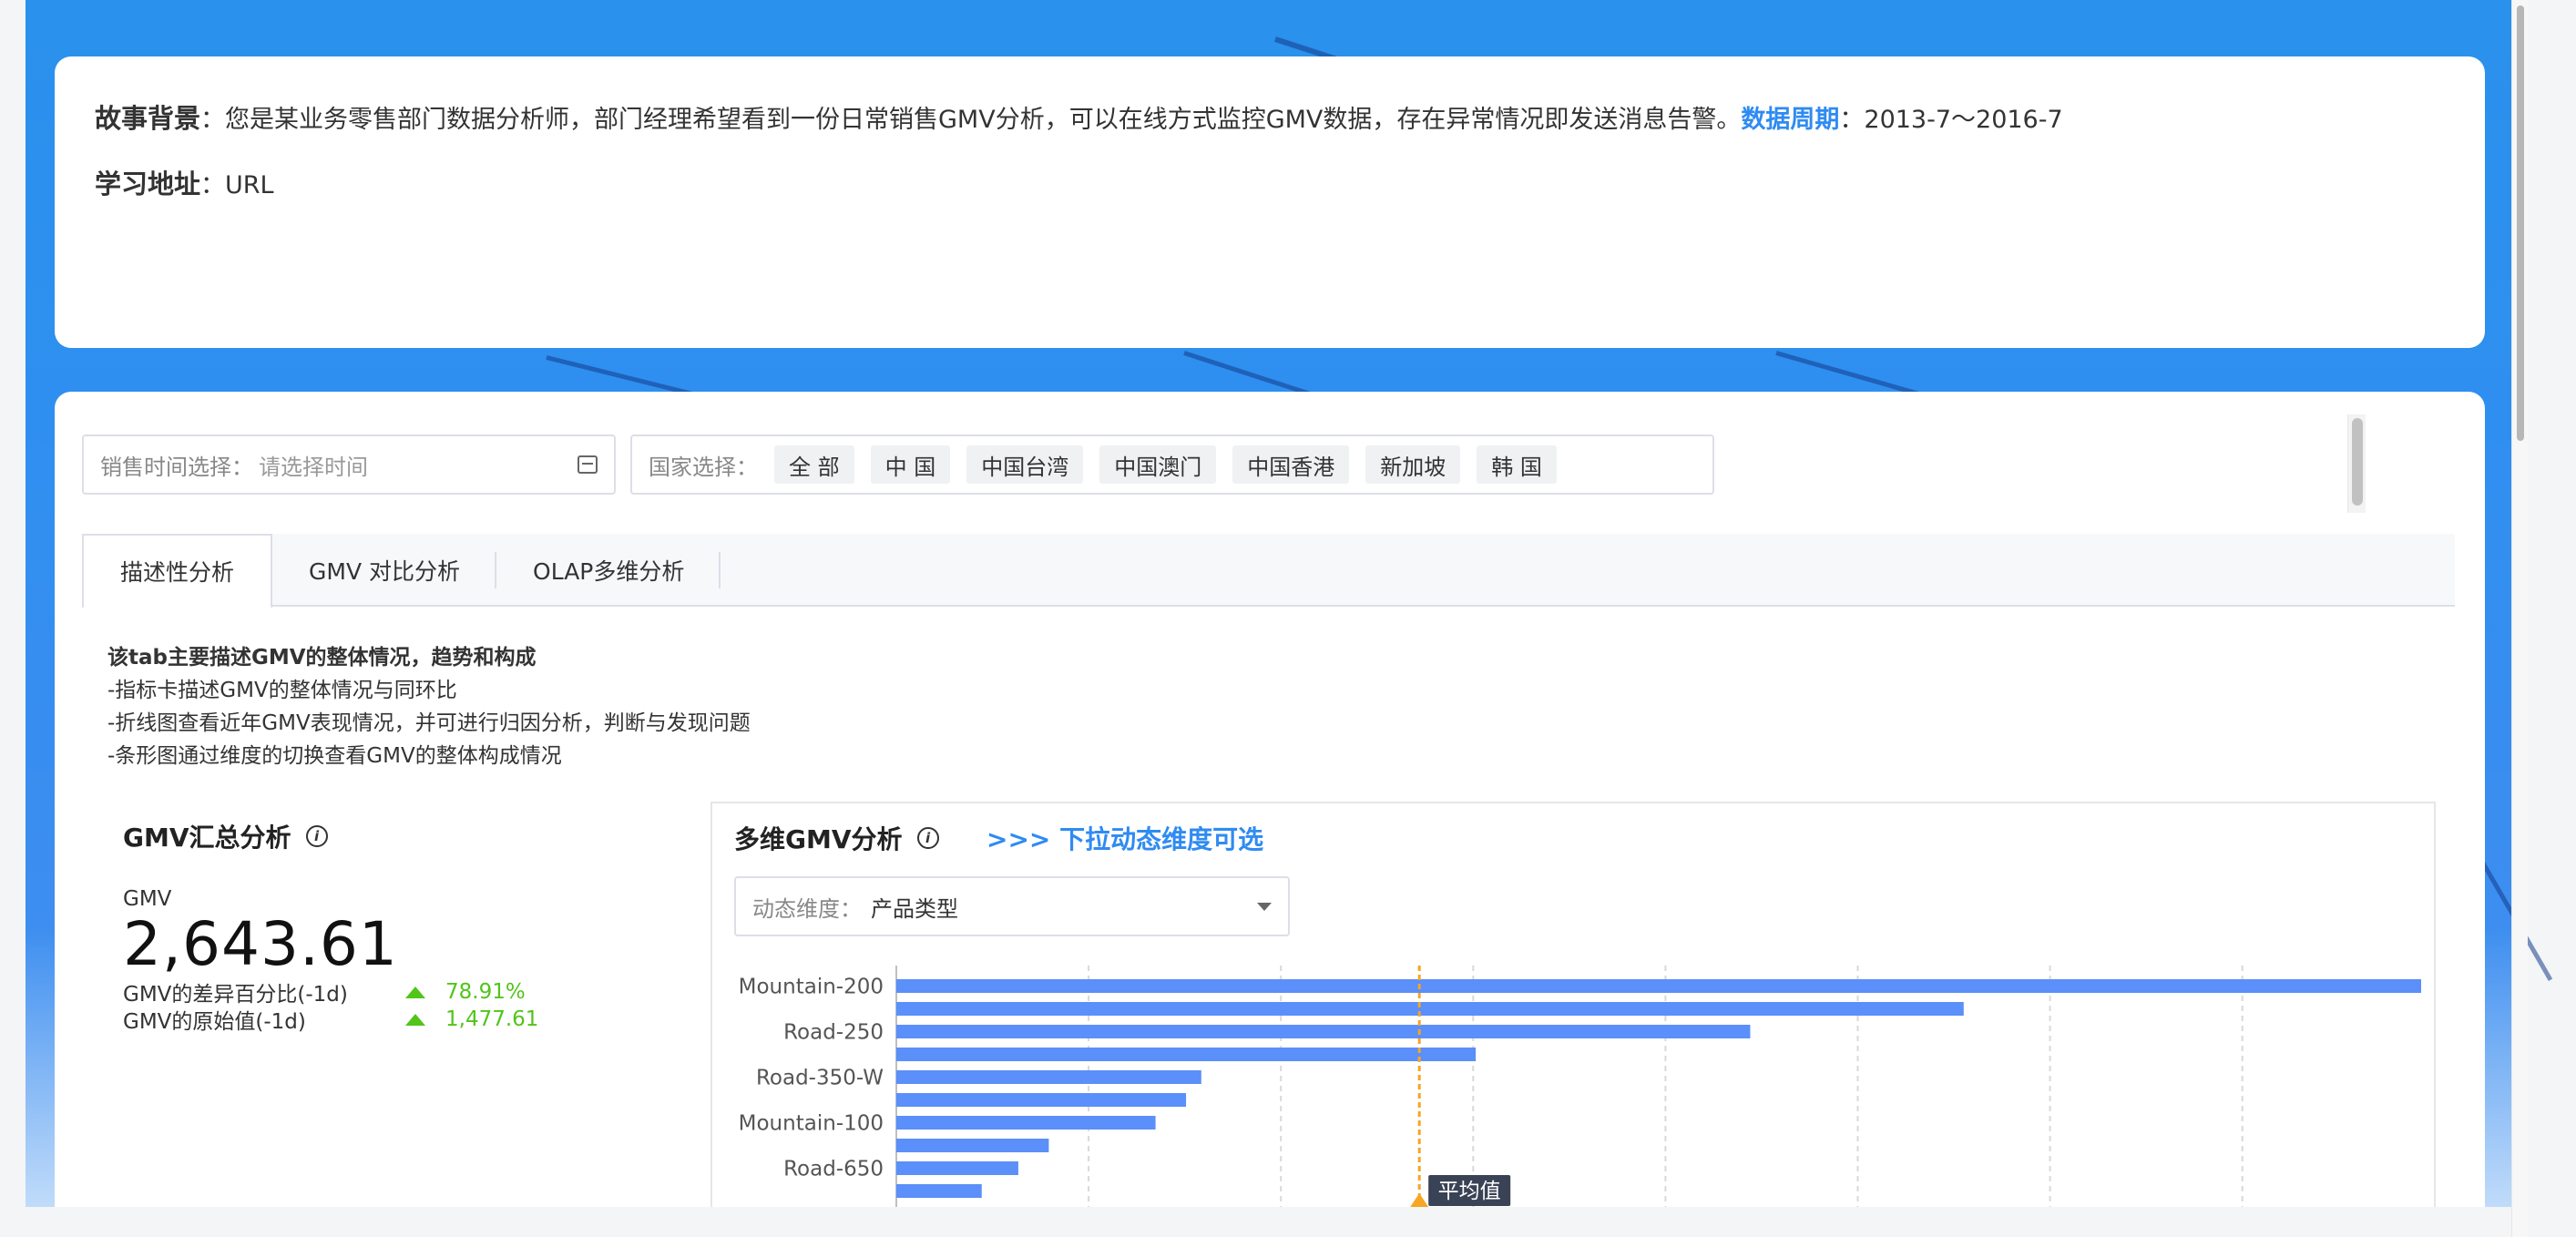 The height and width of the screenshot is (1237, 2576). Describe the element at coordinates (313, 465) in the screenshot. I see `sale-date-input: 请选择时间` at that location.